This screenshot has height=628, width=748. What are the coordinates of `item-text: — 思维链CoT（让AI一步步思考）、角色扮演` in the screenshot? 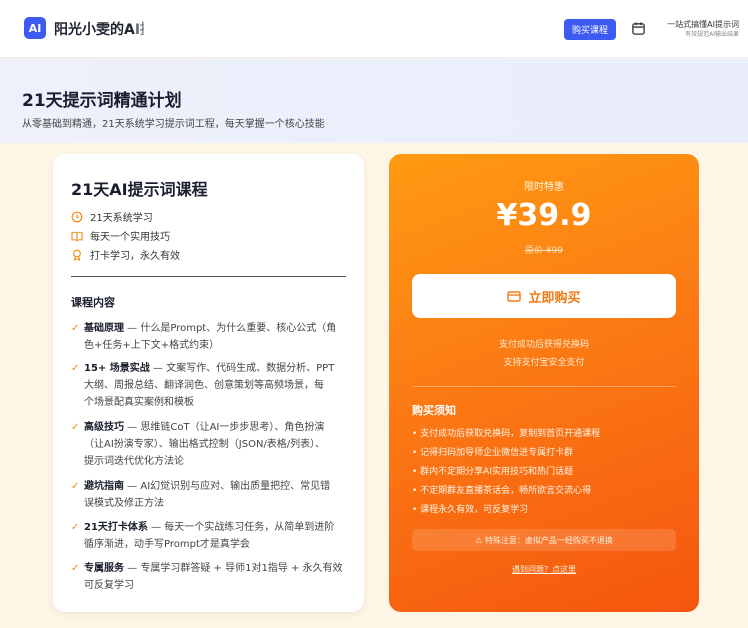 It's located at (224, 427).